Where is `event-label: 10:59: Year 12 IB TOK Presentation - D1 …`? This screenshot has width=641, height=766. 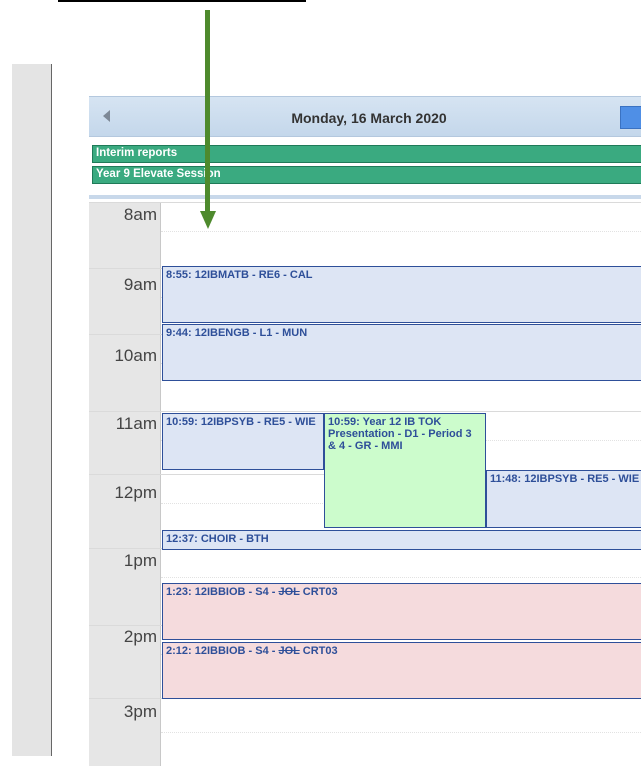
event-label: 10:59: Year 12 IB TOK Presentation - D1 … is located at coordinates (400, 434).